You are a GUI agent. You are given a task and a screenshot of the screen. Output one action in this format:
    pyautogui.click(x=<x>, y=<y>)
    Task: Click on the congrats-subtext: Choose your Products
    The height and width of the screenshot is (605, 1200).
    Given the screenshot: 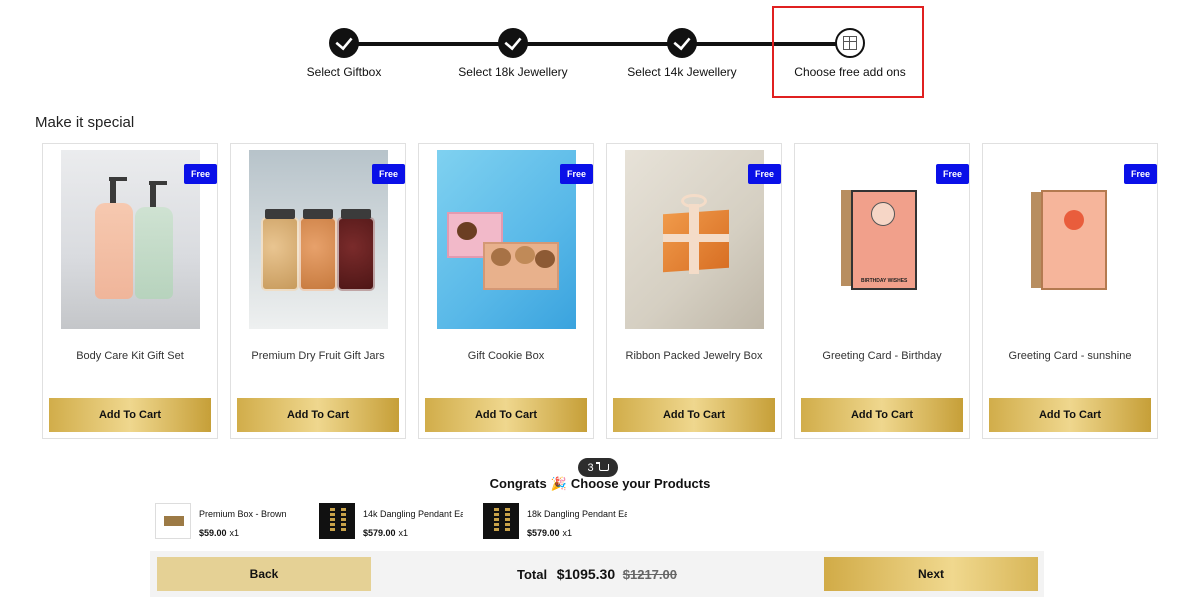 What is the action you would take?
    pyautogui.click(x=640, y=483)
    